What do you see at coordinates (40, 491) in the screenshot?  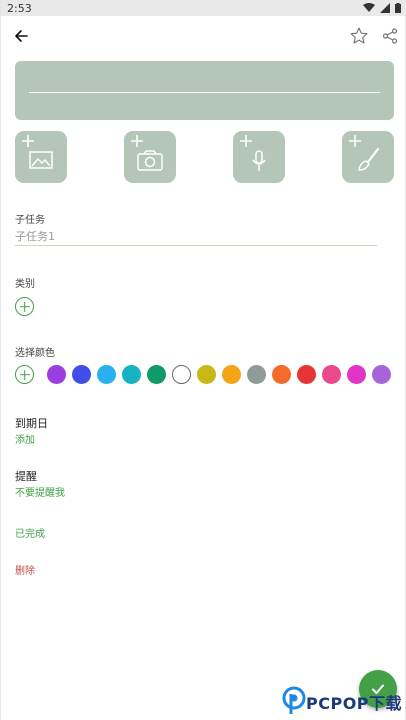 I see `reminder-value-link: 不要提醒我` at bounding box center [40, 491].